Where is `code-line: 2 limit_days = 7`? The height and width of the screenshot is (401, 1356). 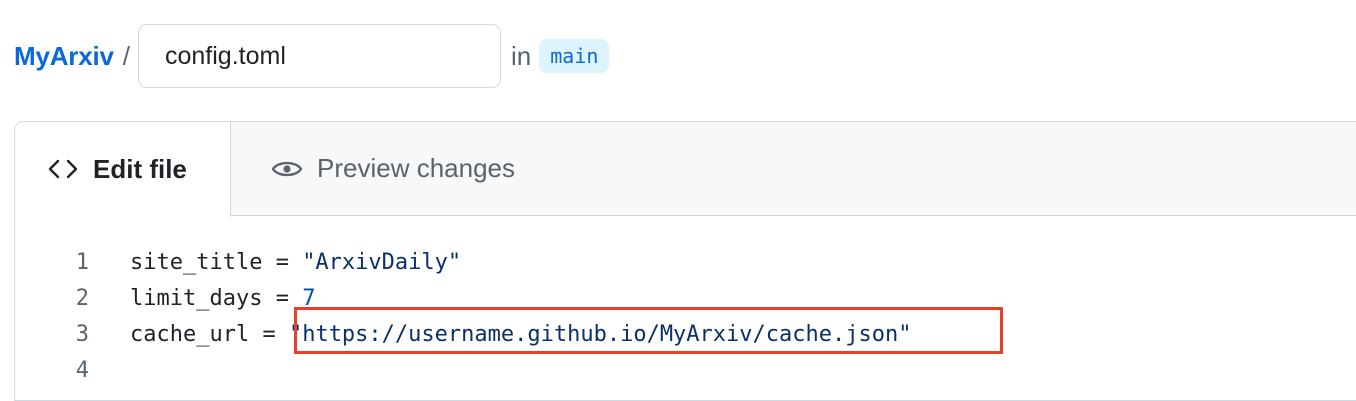
code-line: 2 limit_days = 7 is located at coordinates (685, 298).